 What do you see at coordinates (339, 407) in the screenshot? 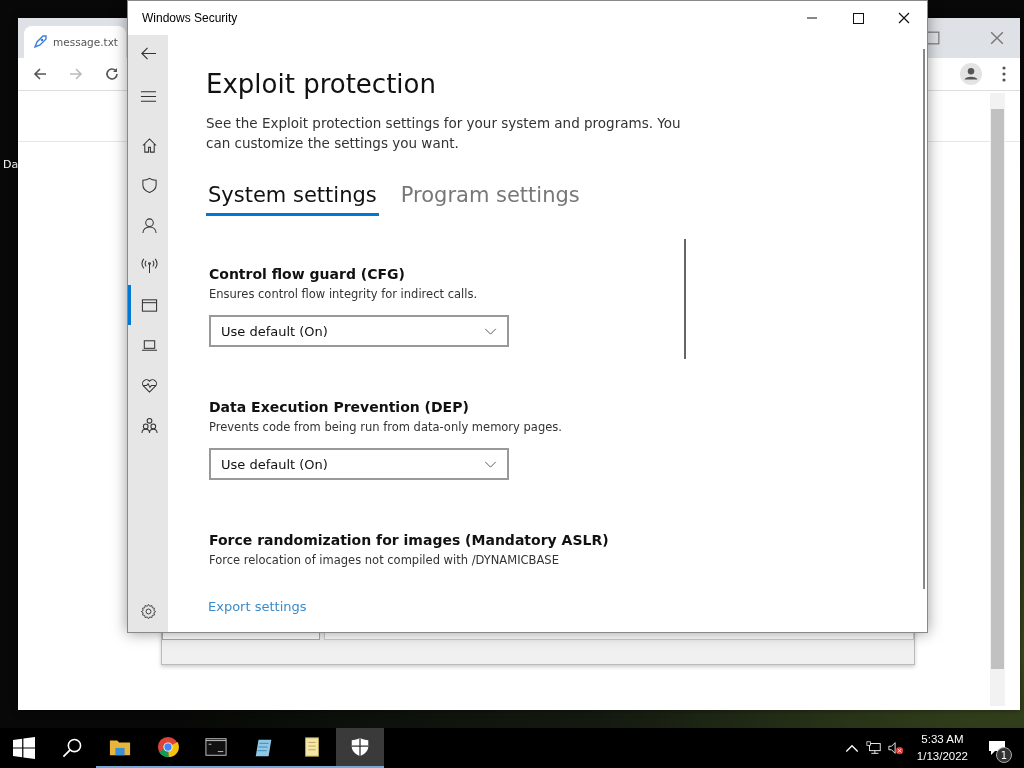
I see `section-title: Data Execution Prevention (DEP)` at bounding box center [339, 407].